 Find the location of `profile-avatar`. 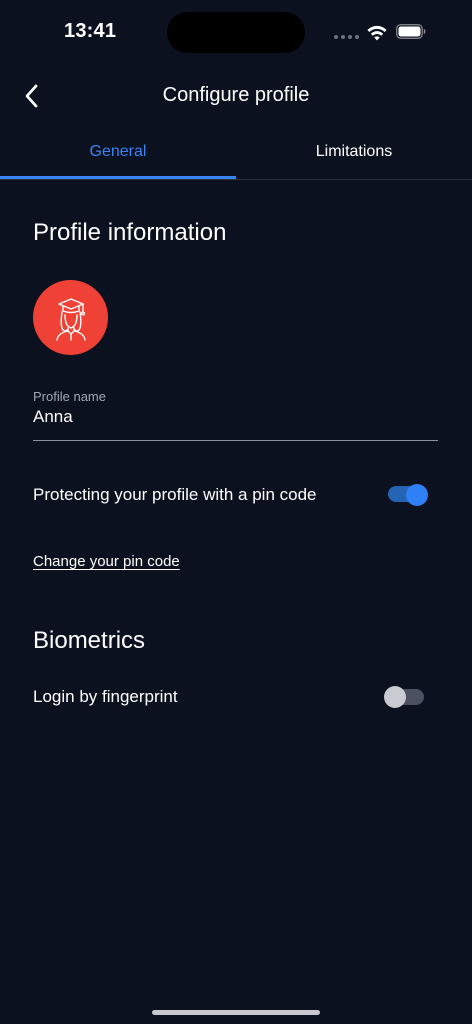

profile-avatar is located at coordinates (70, 317).